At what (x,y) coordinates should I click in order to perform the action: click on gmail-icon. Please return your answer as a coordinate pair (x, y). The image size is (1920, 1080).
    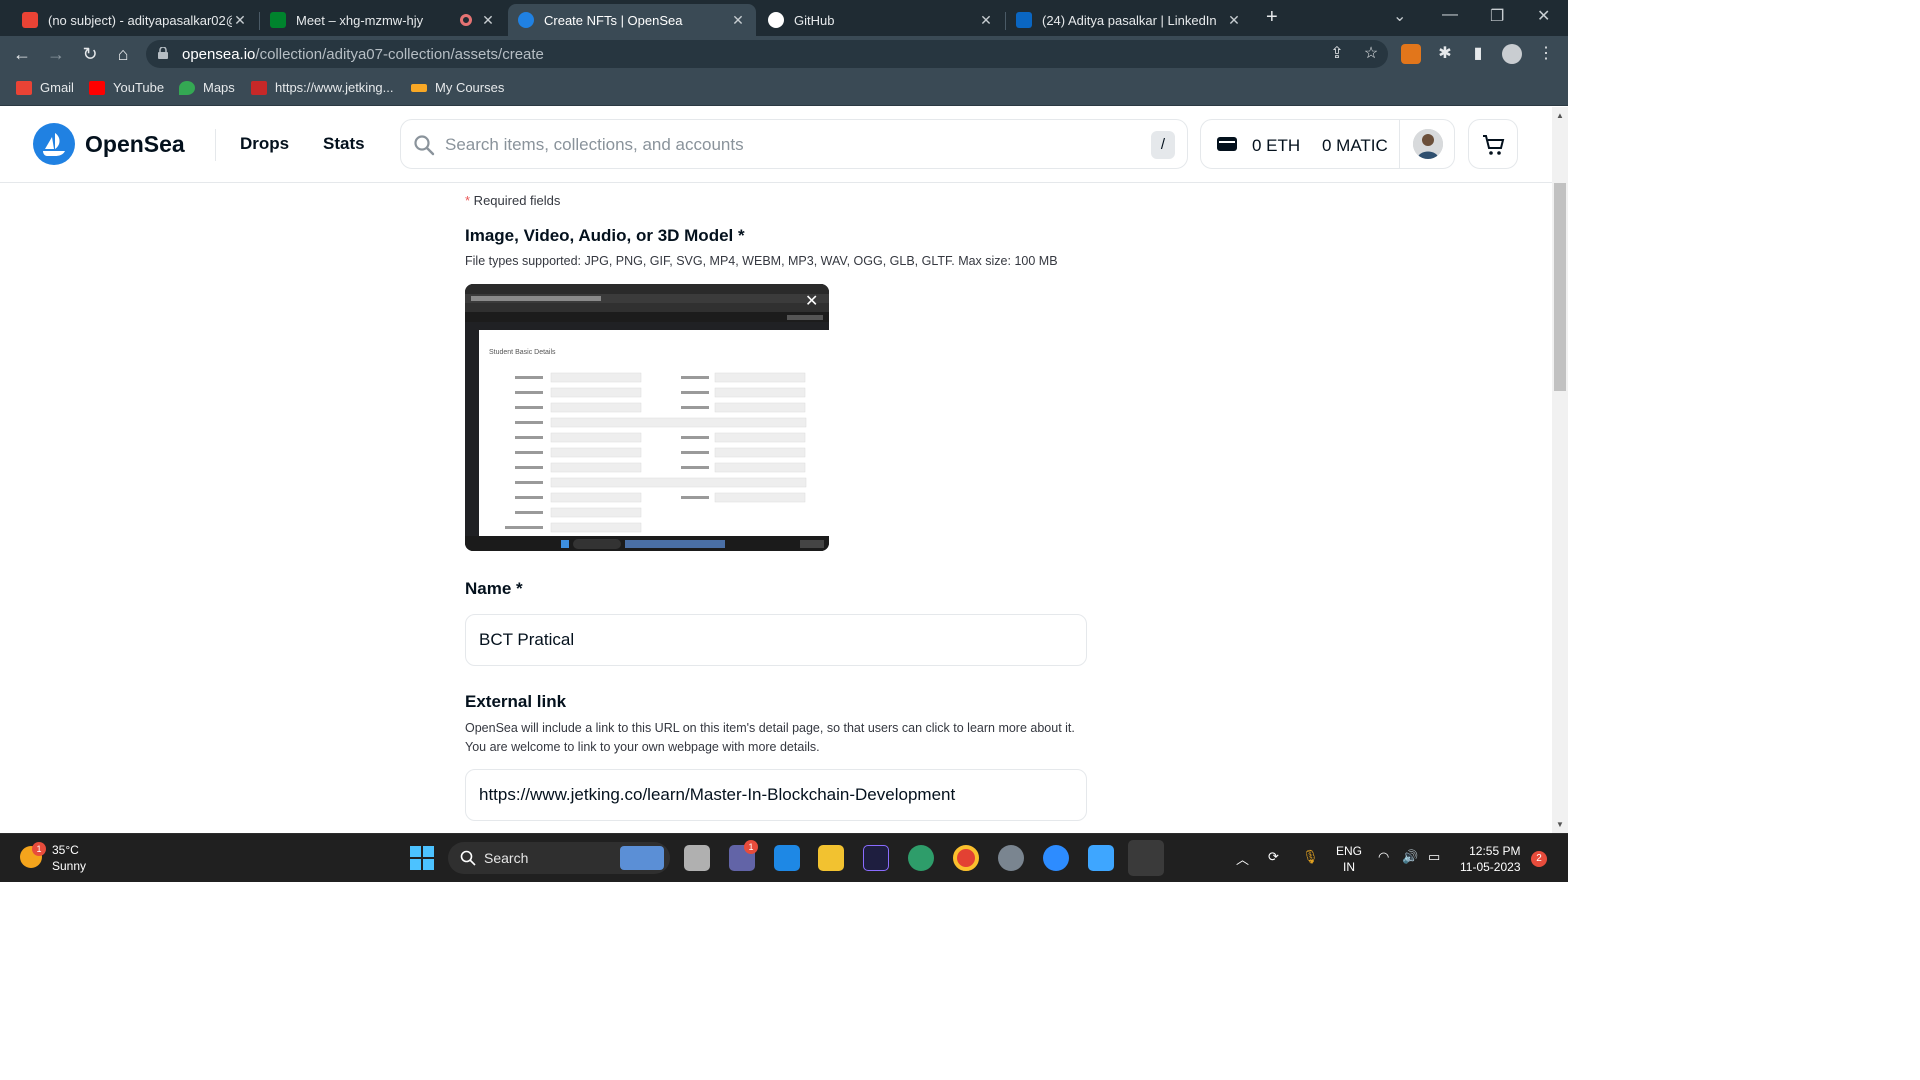
    Looking at the image, I should click on (24, 87).